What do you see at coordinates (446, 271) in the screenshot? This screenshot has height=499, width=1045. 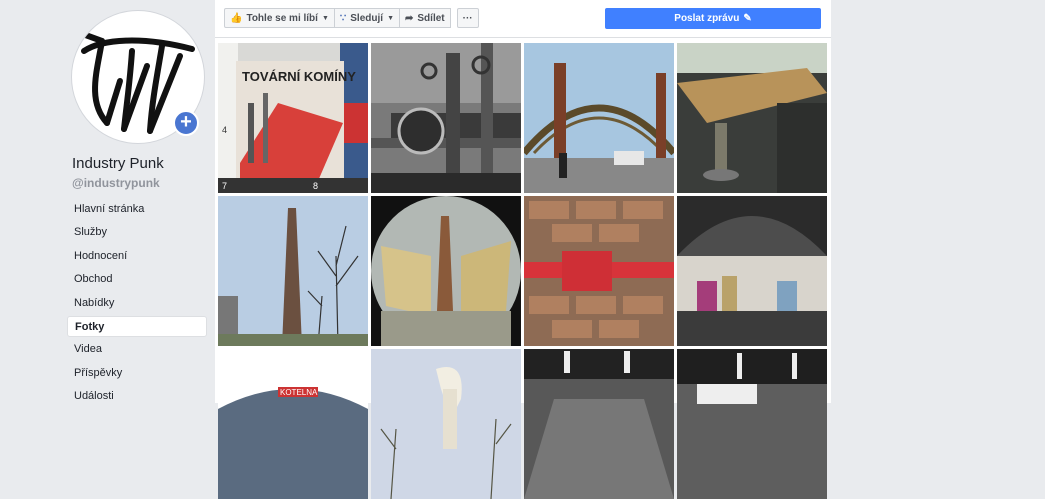 I see `photo-fisheye-chimney` at bounding box center [446, 271].